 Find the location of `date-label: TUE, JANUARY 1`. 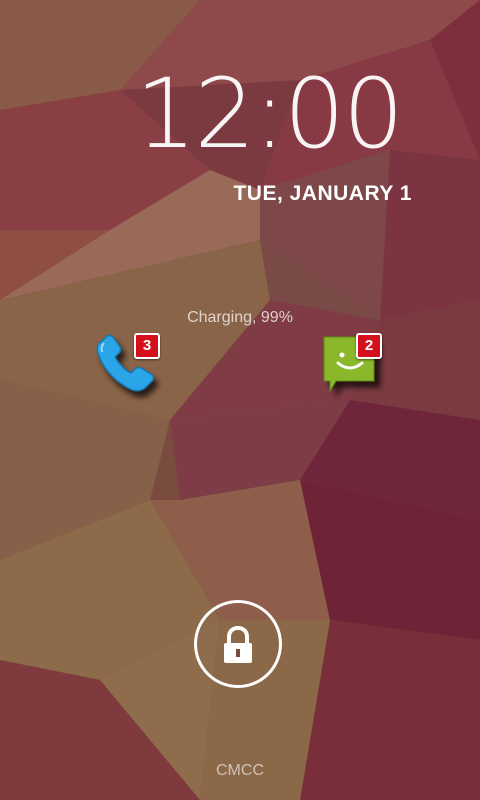

date-label: TUE, JANUARY 1 is located at coordinates (322, 193).